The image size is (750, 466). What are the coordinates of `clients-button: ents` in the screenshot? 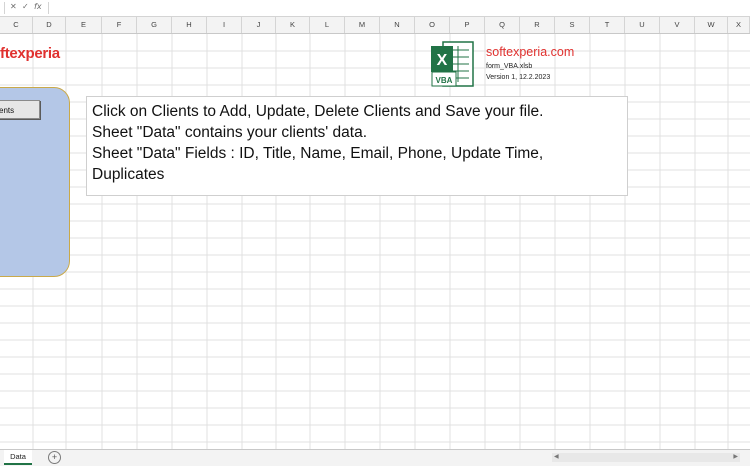 It's located at (20, 109).